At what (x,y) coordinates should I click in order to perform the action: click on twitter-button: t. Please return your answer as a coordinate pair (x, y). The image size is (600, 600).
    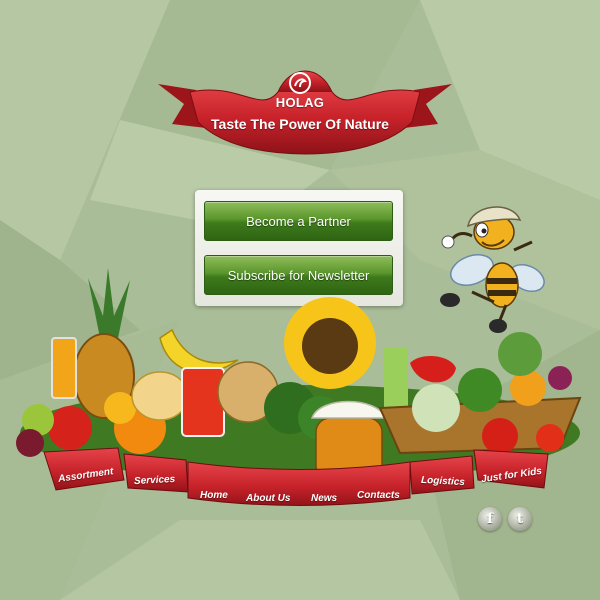
    Looking at the image, I should click on (520, 519).